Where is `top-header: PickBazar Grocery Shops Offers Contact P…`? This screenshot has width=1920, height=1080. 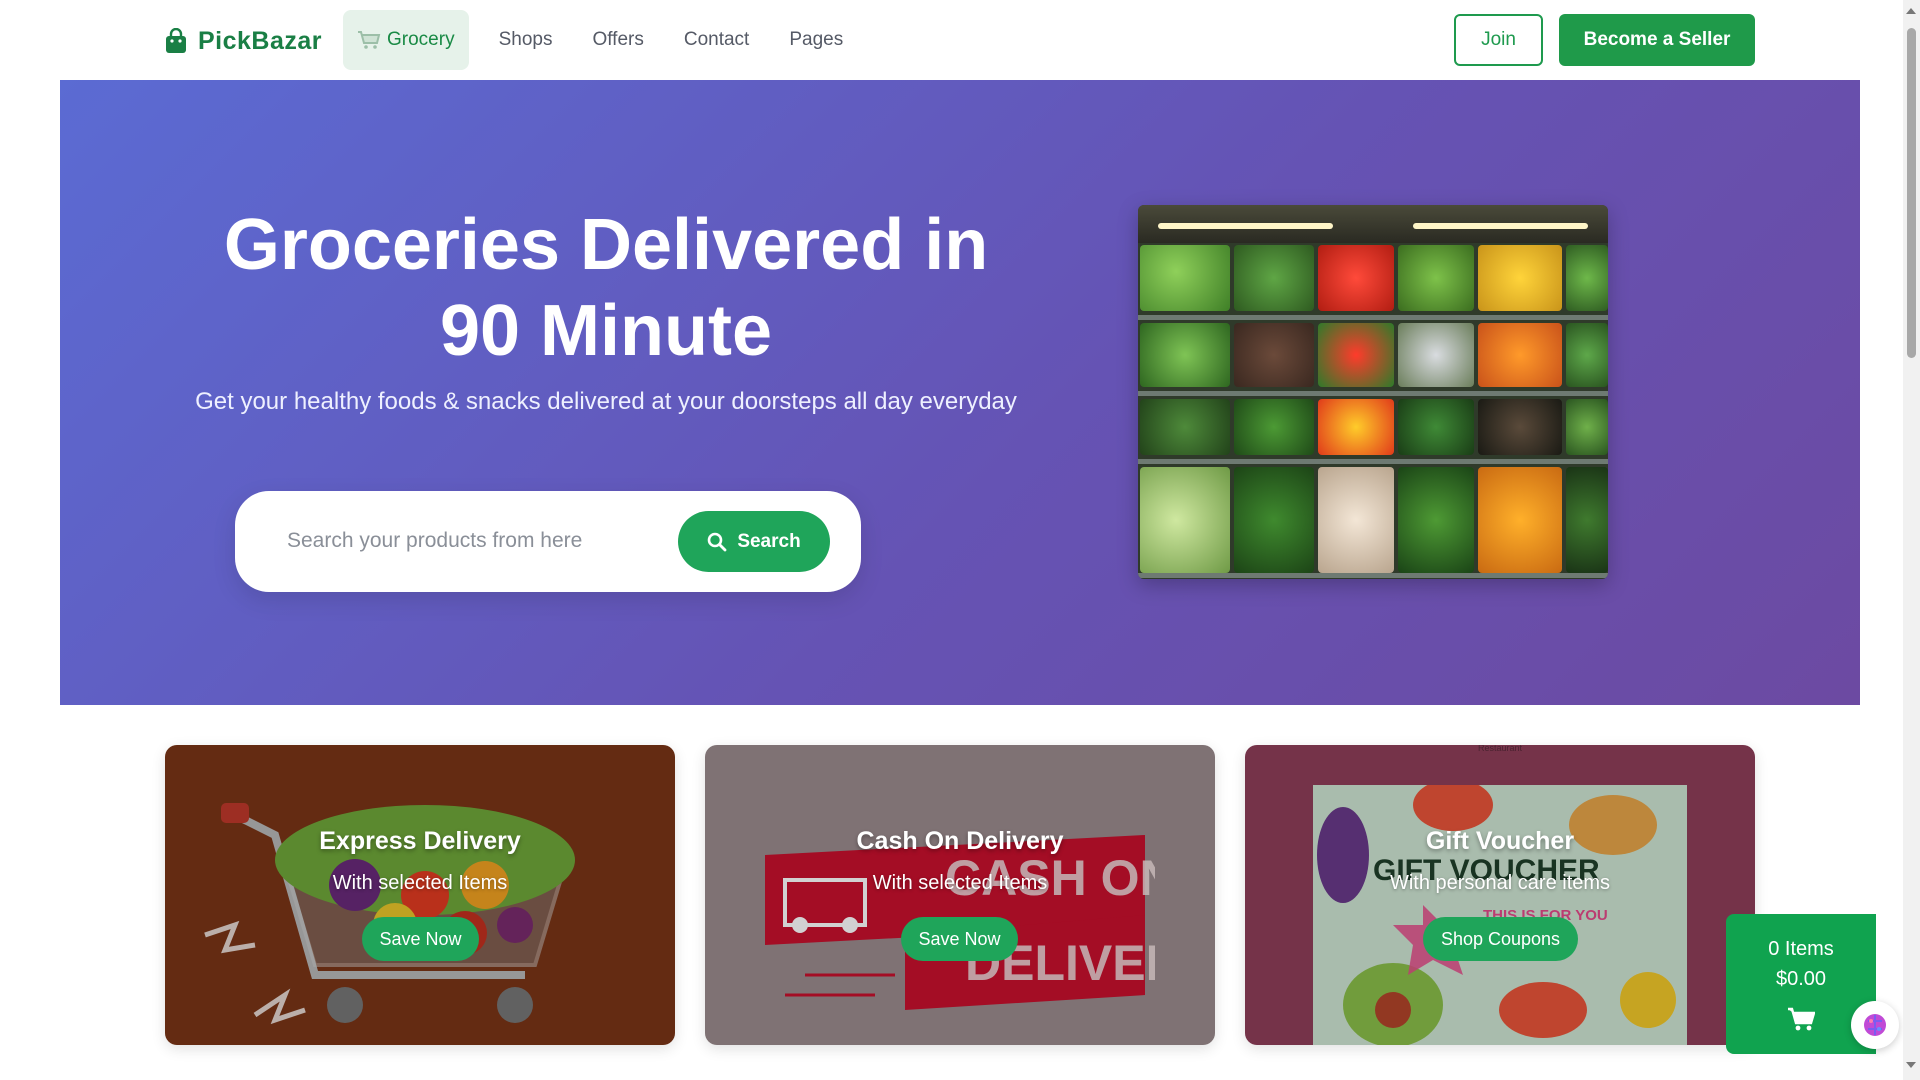 top-header: PickBazar Grocery Shops Offers Contact P… is located at coordinates (960, 40).